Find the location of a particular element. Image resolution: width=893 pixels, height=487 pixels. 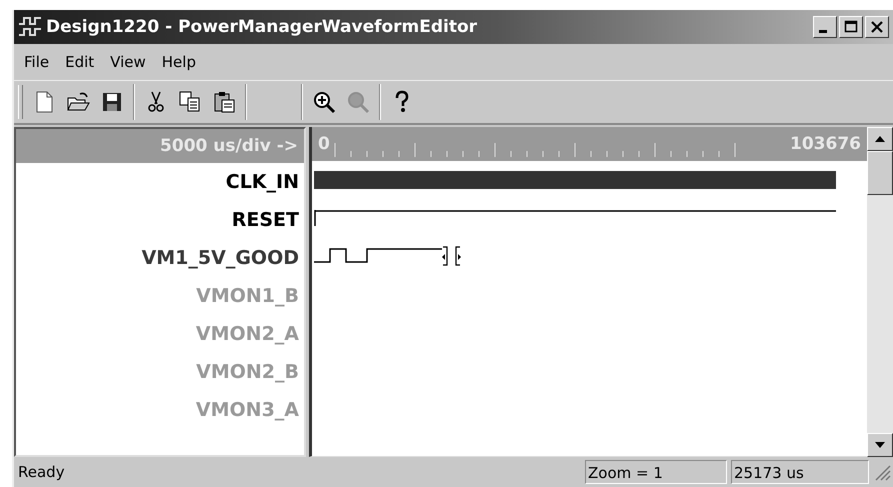

window-title: Design1220 - PowerManagerWaveformEditor is located at coordinates (262, 27).